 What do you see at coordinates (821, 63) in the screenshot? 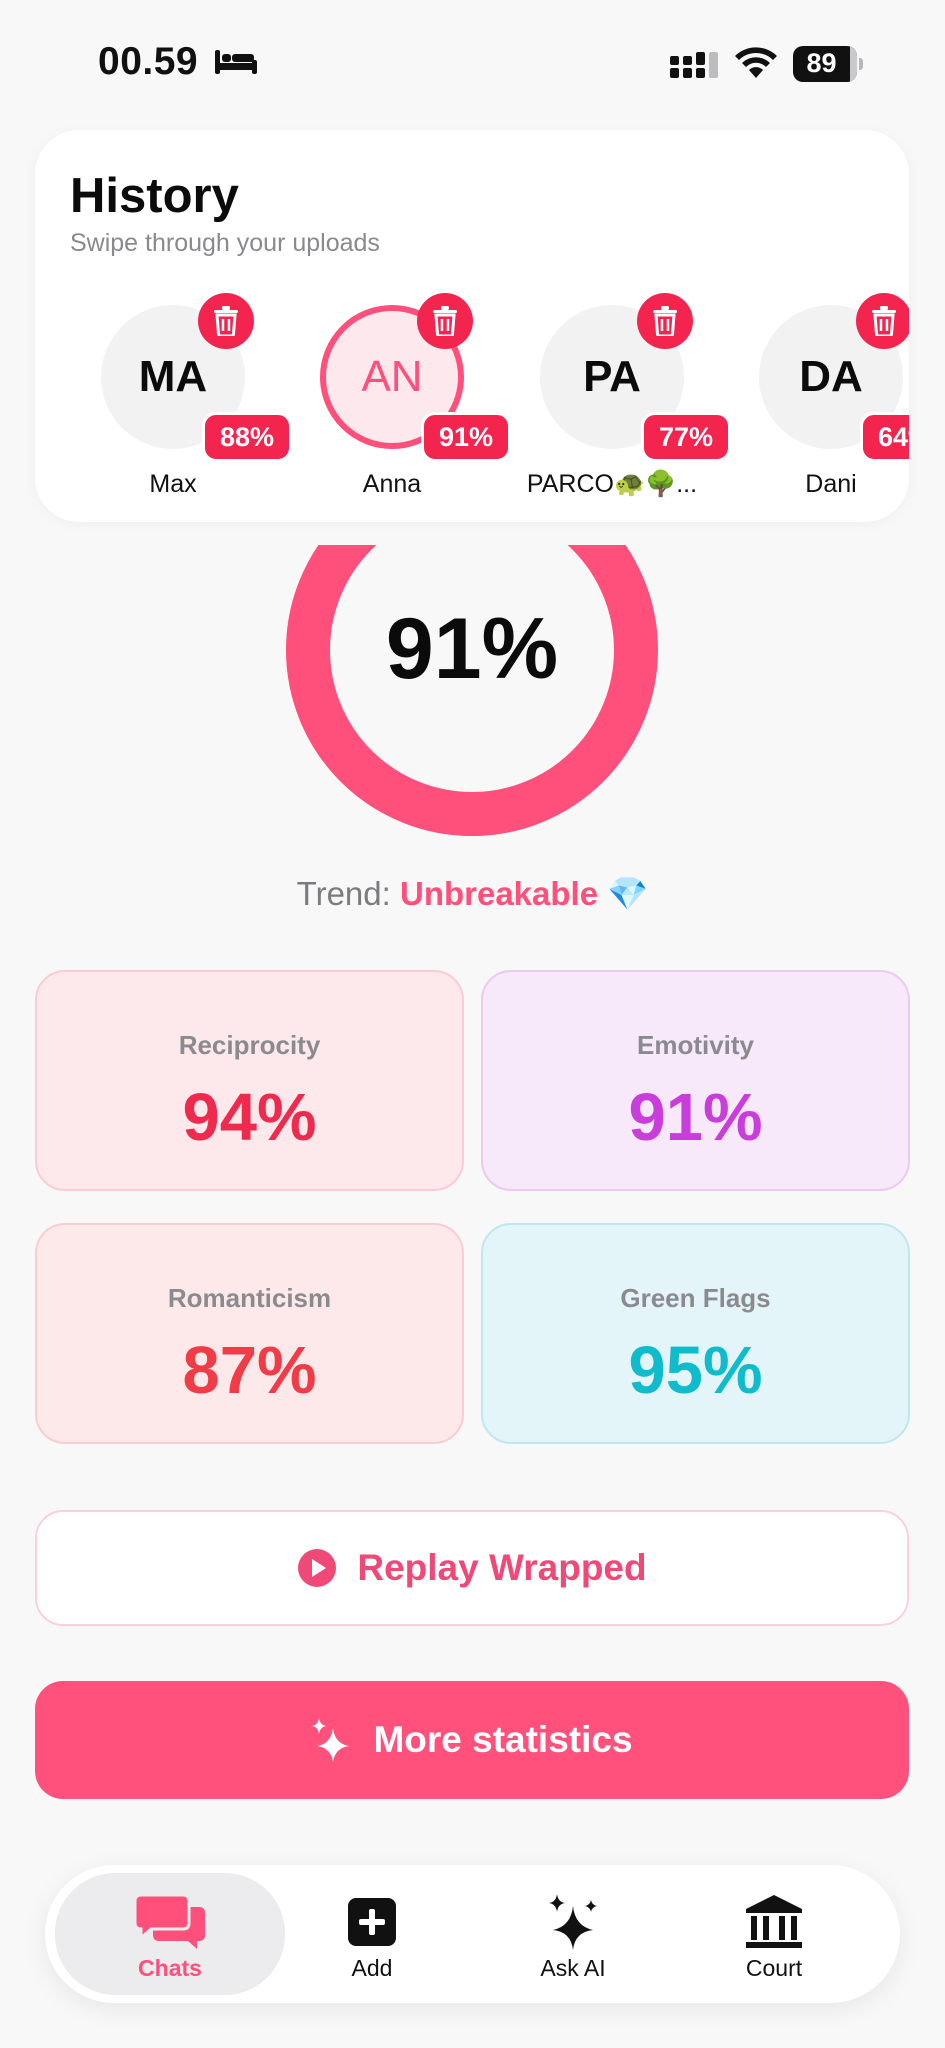
I see `battery-level: 89` at bounding box center [821, 63].